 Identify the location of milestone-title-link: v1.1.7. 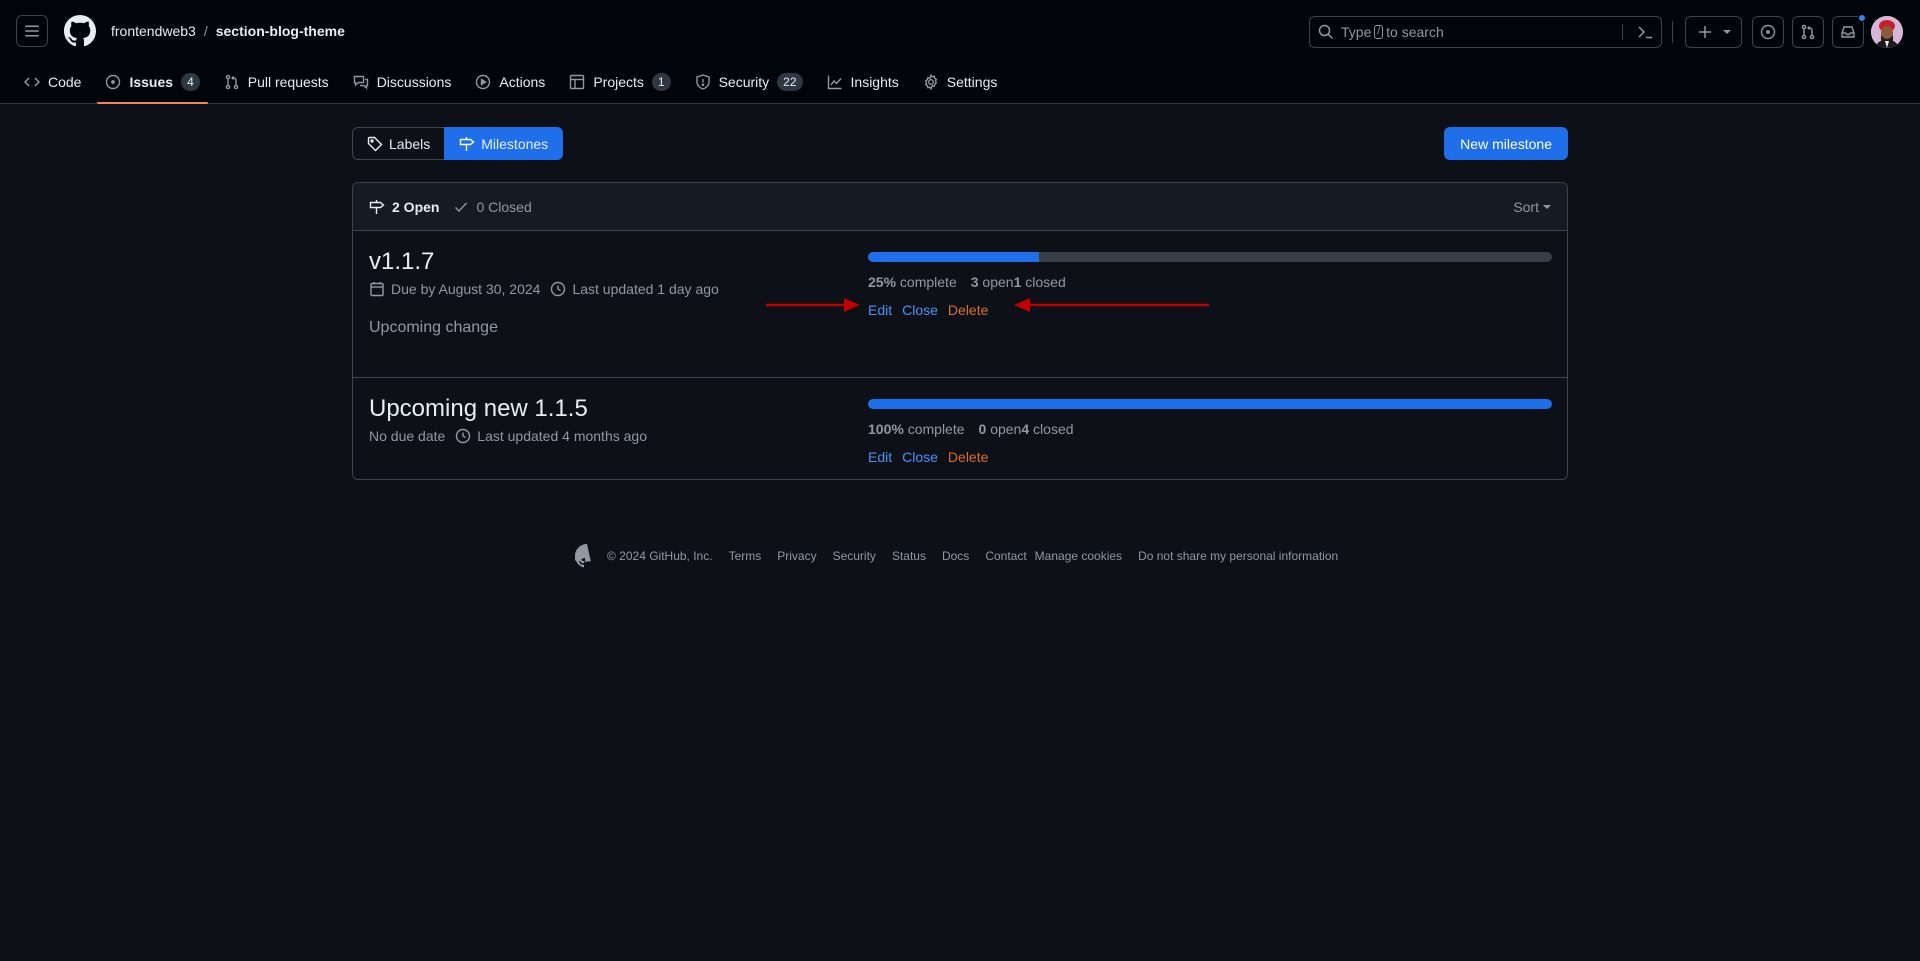
(401, 261).